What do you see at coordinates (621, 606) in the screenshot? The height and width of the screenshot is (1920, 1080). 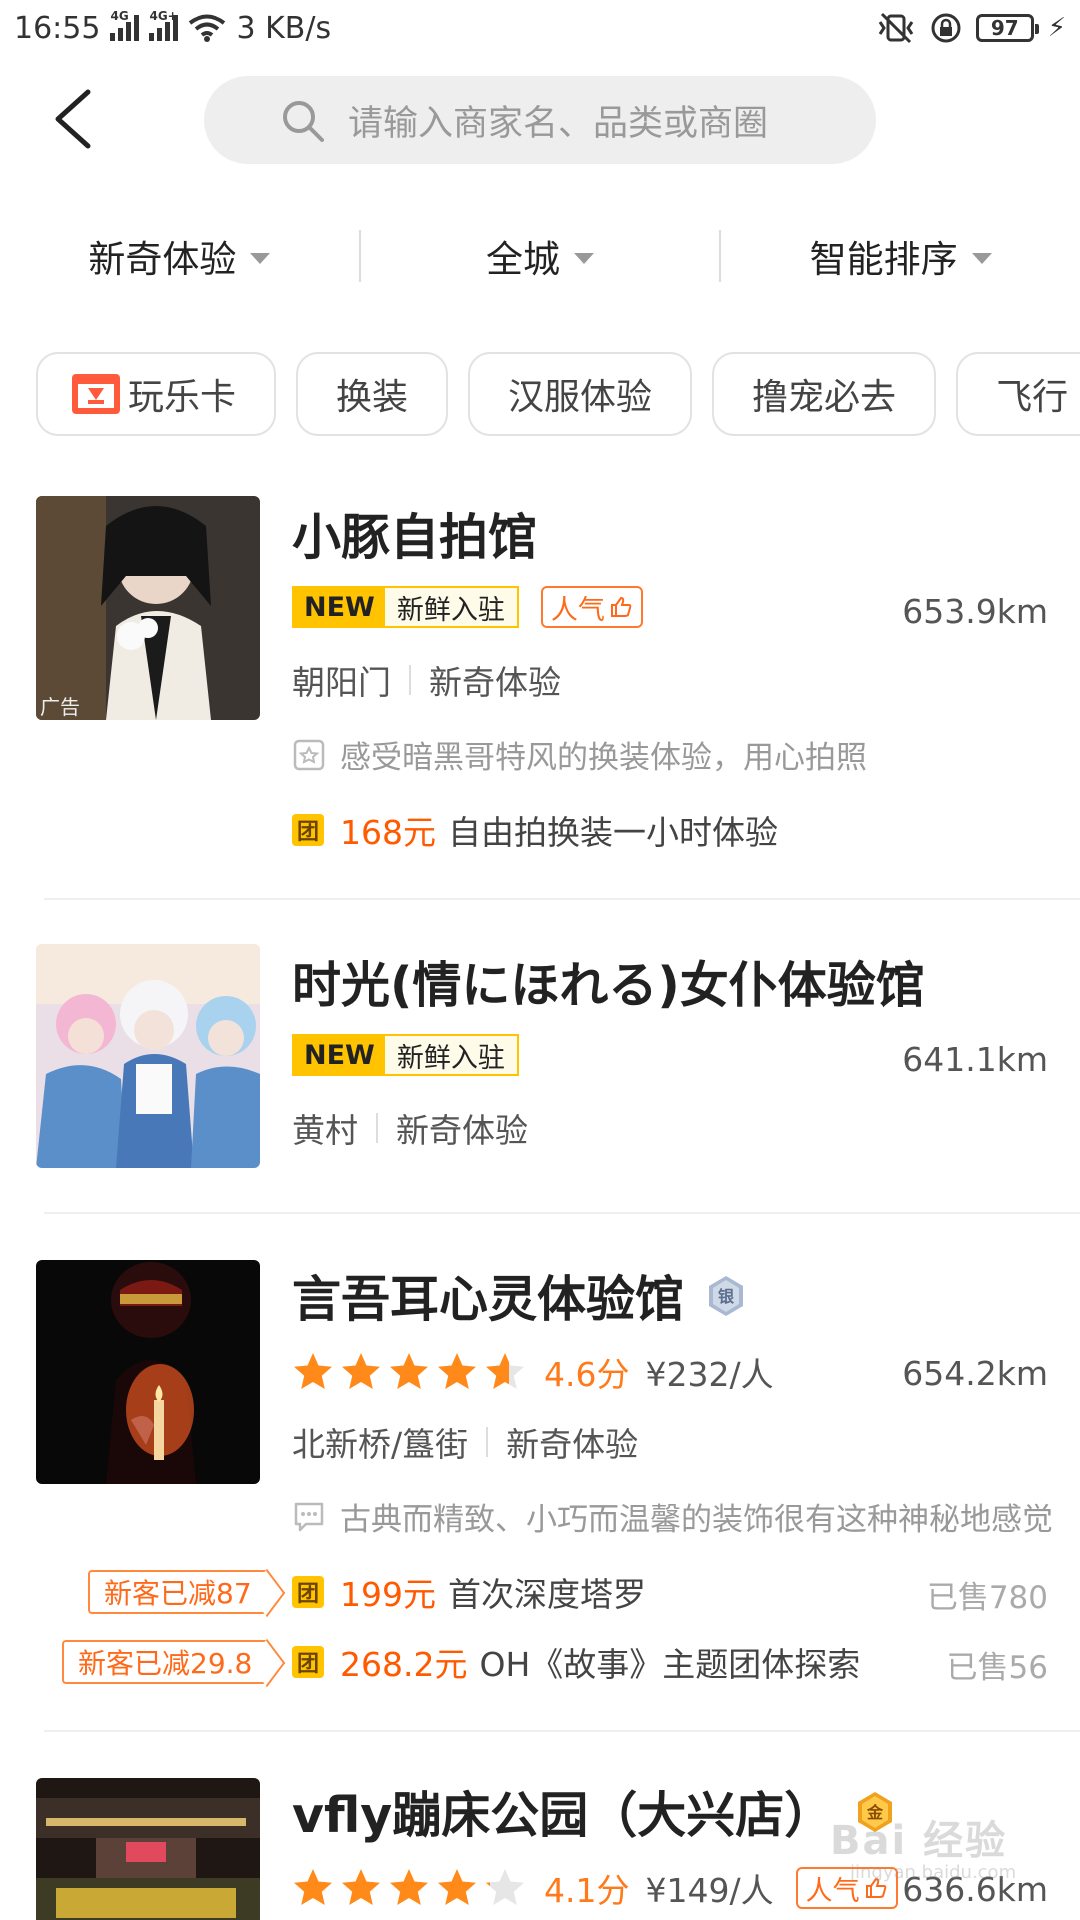 I see `thumbs-up-icon` at bounding box center [621, 606].